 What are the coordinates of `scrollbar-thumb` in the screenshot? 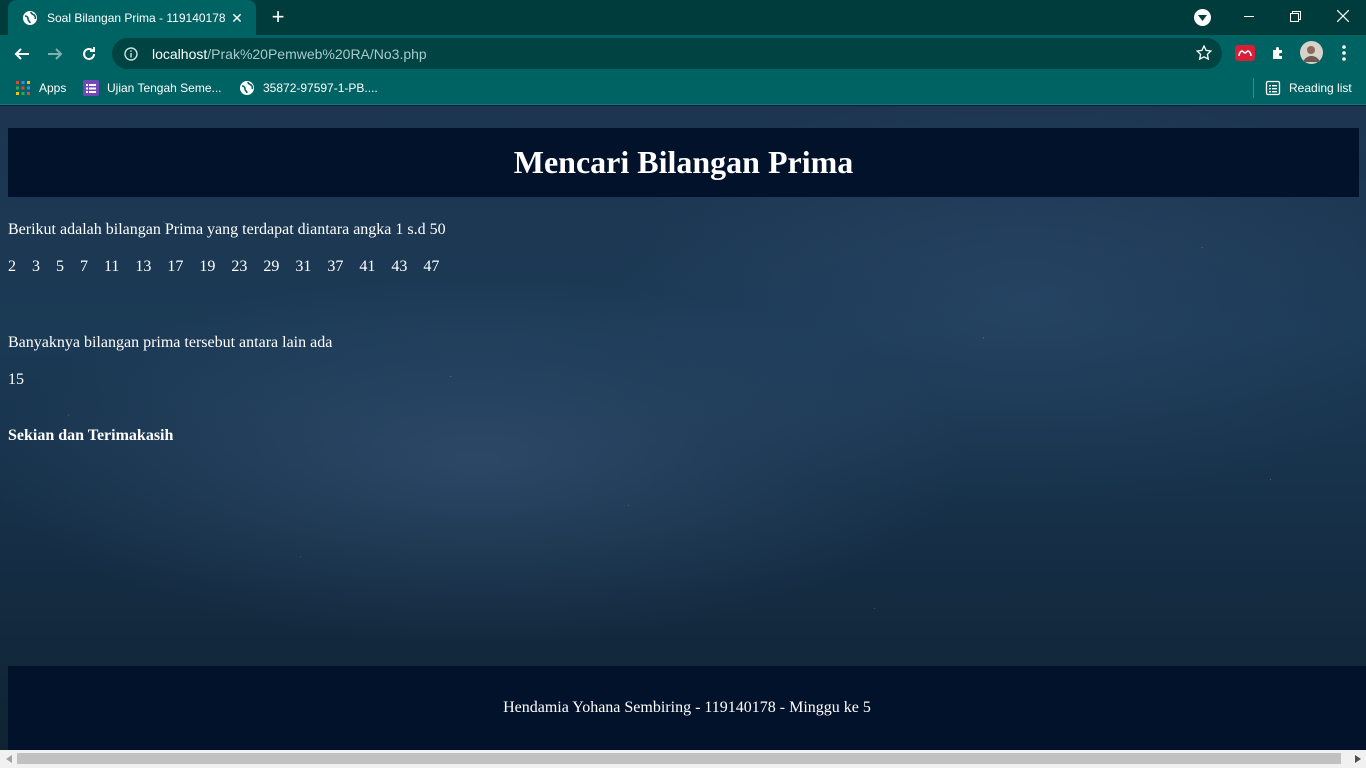 It's located at (679, 758).